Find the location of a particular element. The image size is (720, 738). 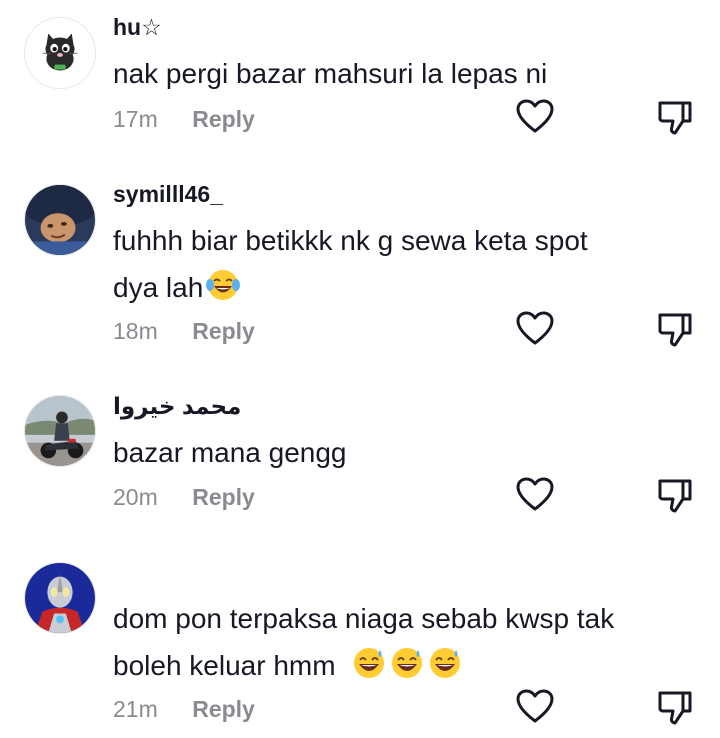

ultraman-avatar-icon is located at coordinates (60, 598).